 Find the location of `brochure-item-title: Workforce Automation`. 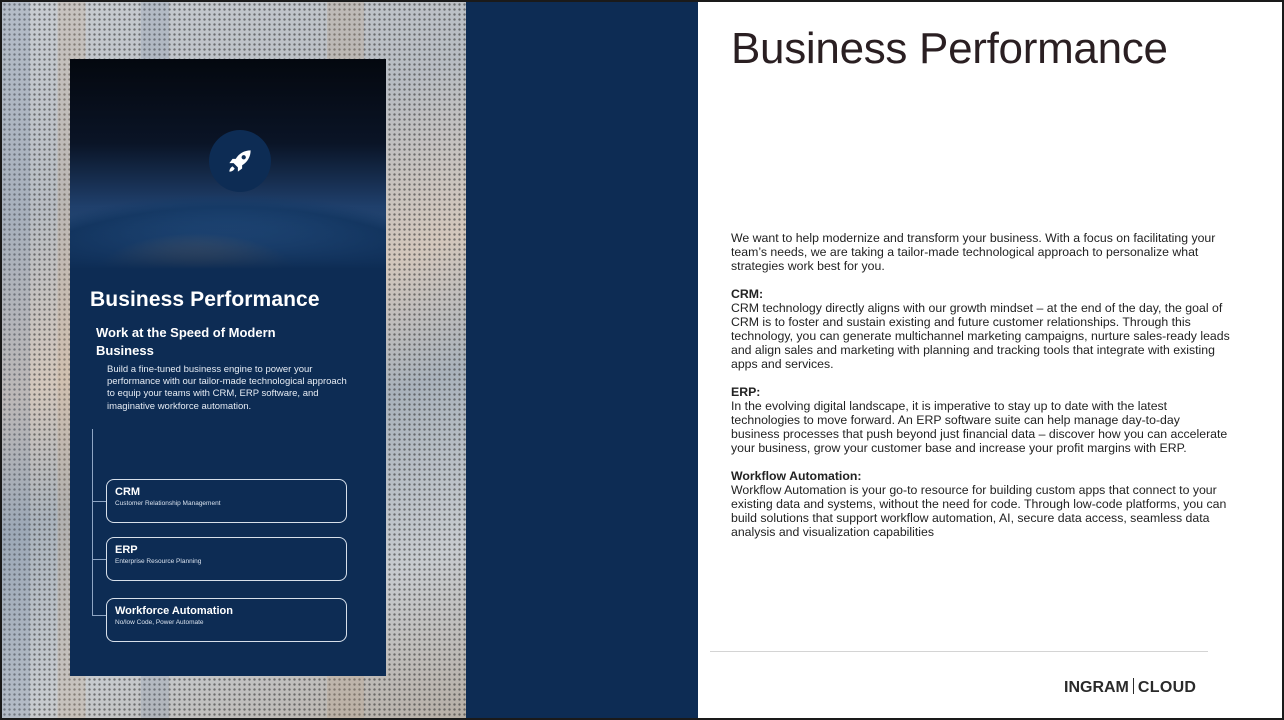

brochure-item-title: Workforce Automation is located at coordinates (174, 611).